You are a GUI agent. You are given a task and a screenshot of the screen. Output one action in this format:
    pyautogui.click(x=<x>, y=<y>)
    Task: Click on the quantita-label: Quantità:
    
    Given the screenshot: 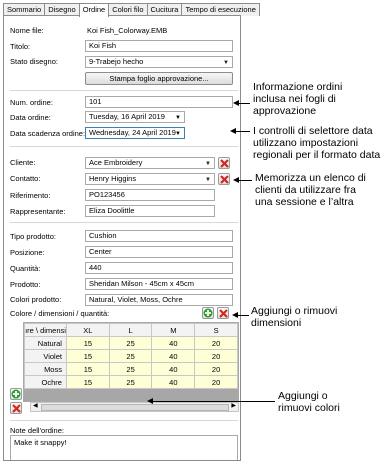 What is the action you would take?
    pyautogui.click(x=25, y=268)
    